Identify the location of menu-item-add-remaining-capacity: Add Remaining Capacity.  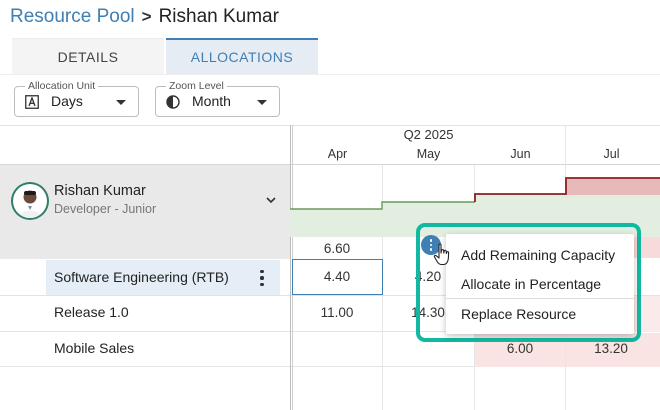
(540, 255).